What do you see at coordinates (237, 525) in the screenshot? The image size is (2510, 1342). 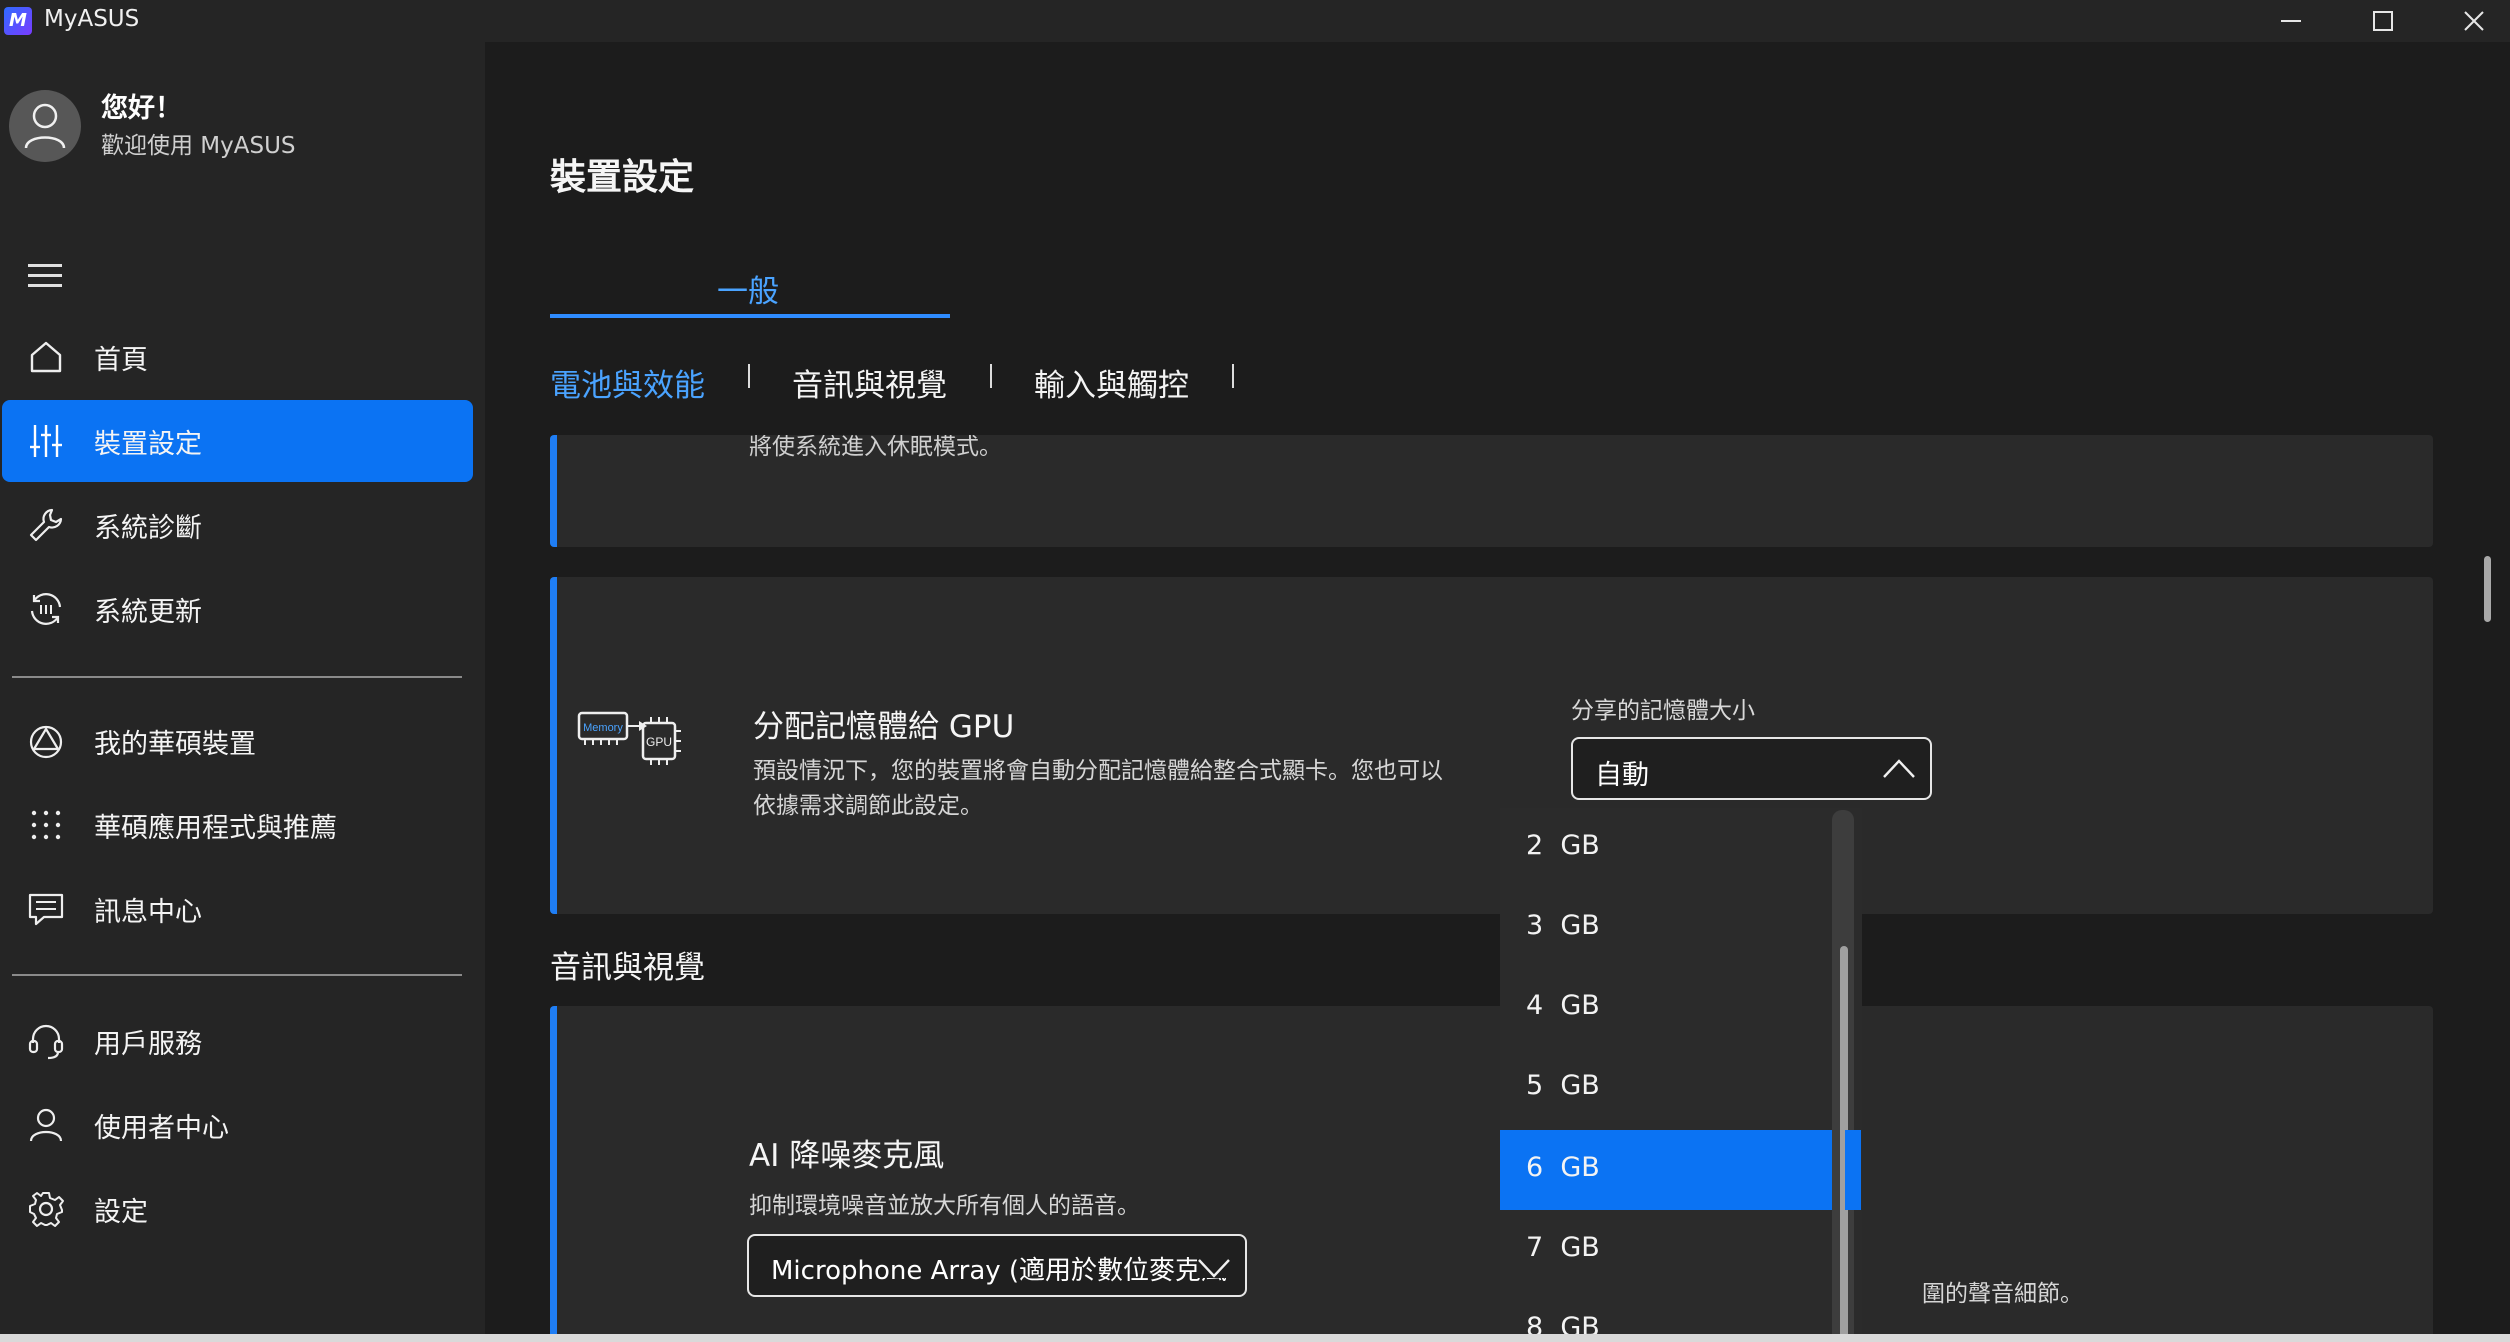 I see `nav-item-diagnostics: 系統診斷` at bounding box center [237, 525].